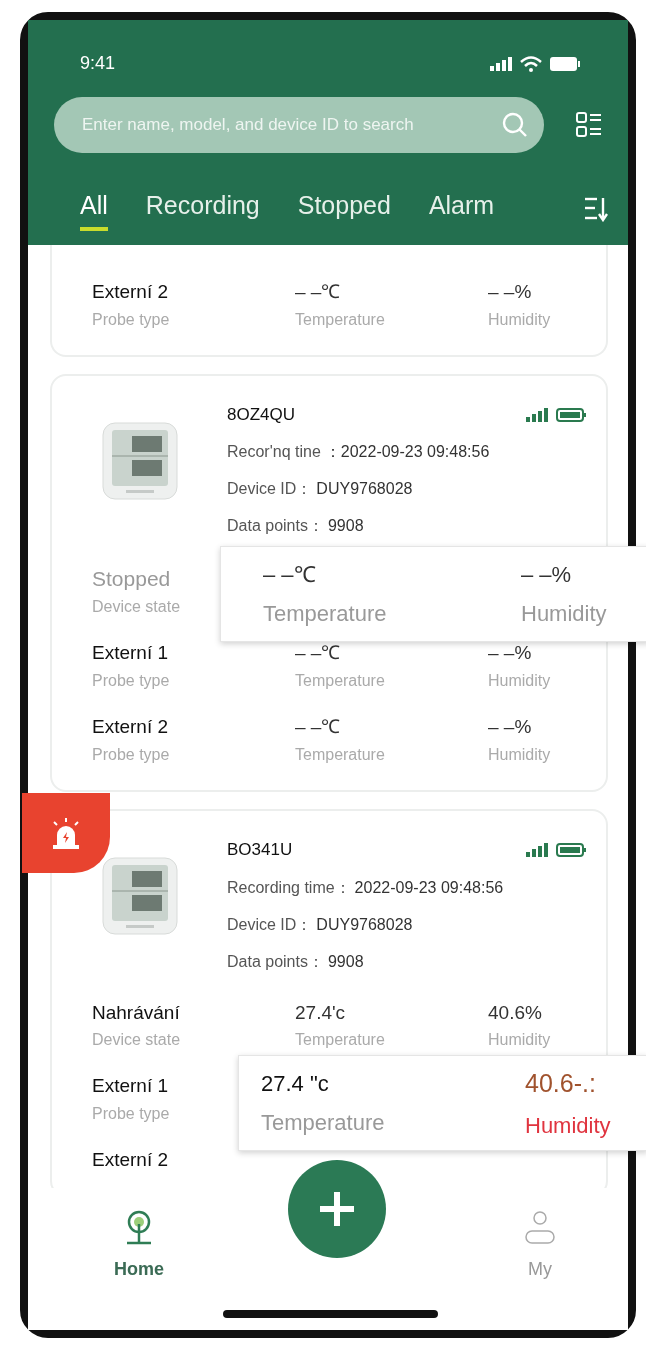  Describe the element at coordinates (589, 125) in the screenshot. I see `grid-list-icon` at that location.